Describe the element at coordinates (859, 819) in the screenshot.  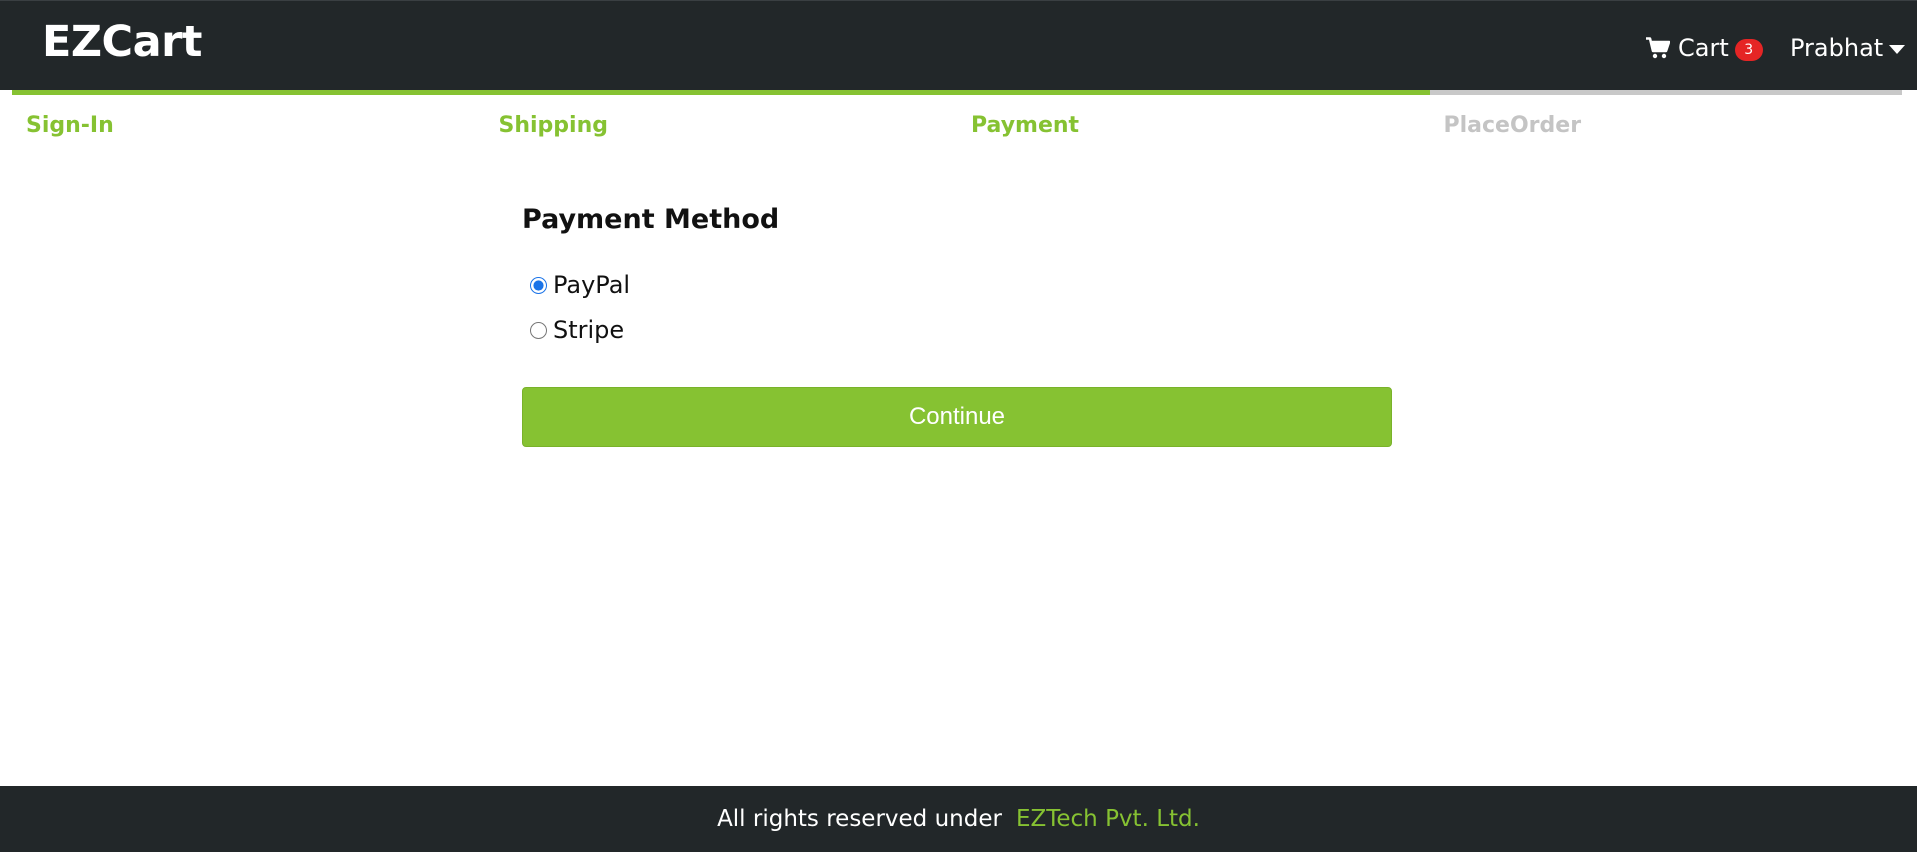
I see `footer-text: All rights reserved under` at that location.